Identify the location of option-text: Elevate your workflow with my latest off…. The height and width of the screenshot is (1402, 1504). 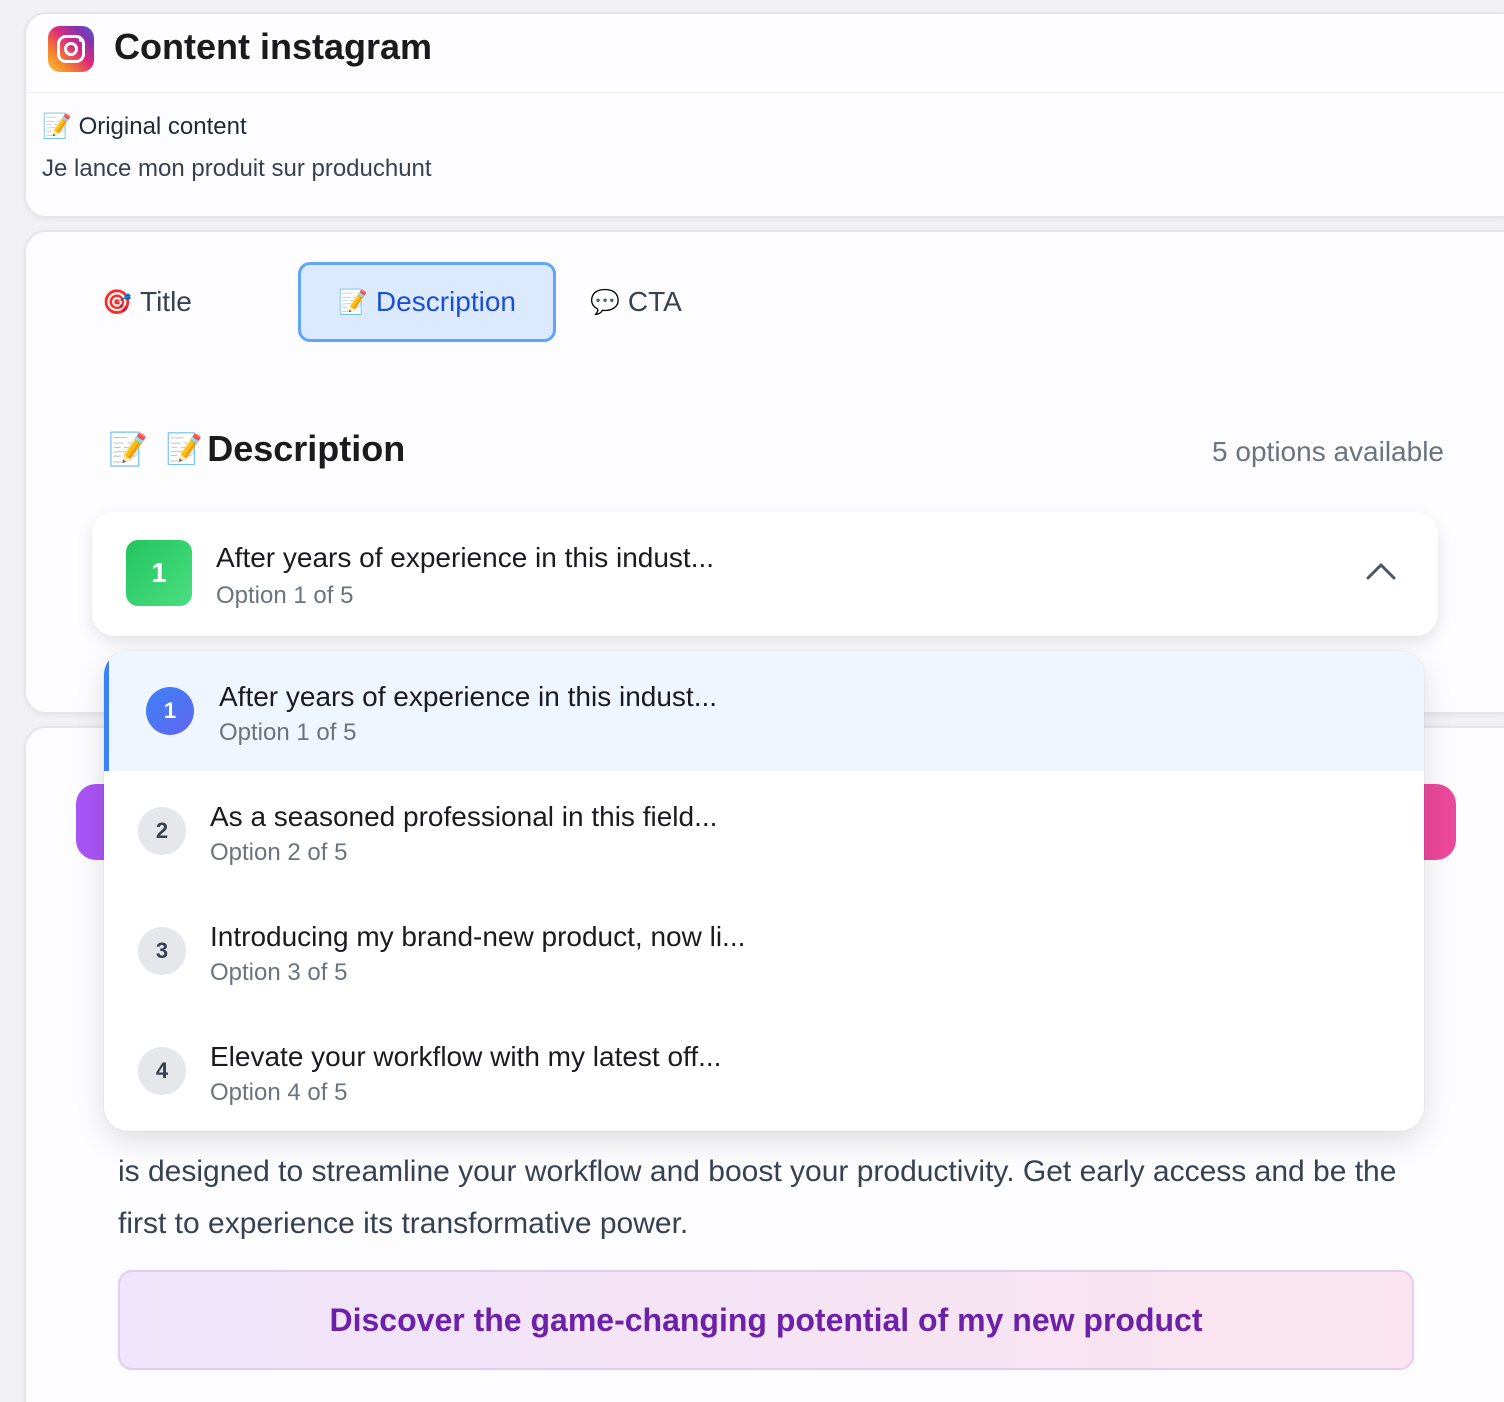
(466, 1056).